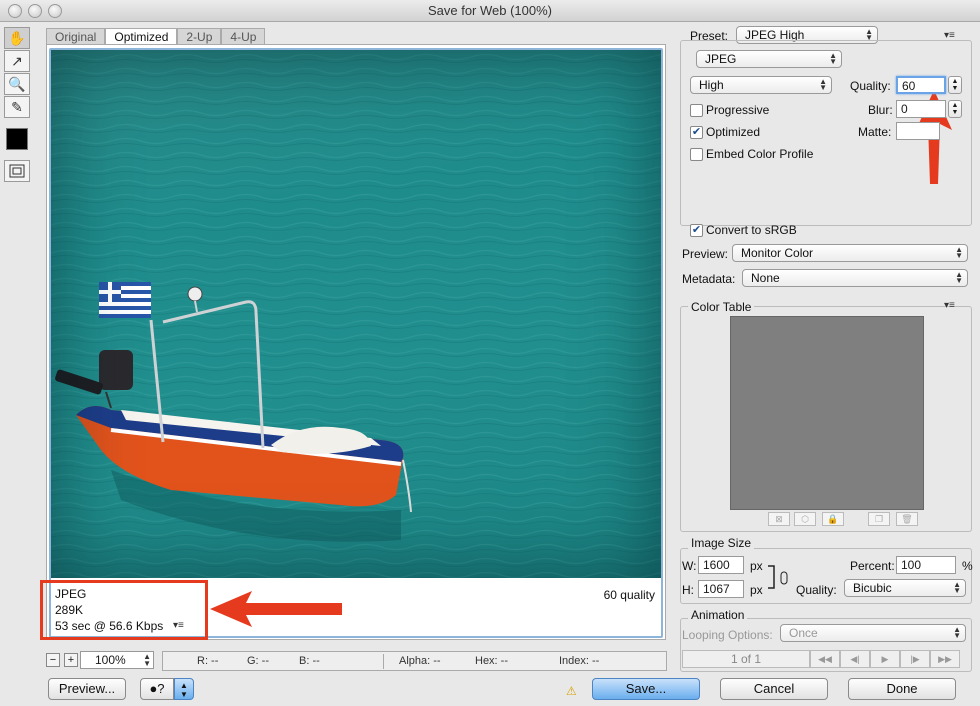  What do you see at coordinates (705, 254) in the screenshot?
I see `preview-label: Preview:` at bounding box center [705, 254].